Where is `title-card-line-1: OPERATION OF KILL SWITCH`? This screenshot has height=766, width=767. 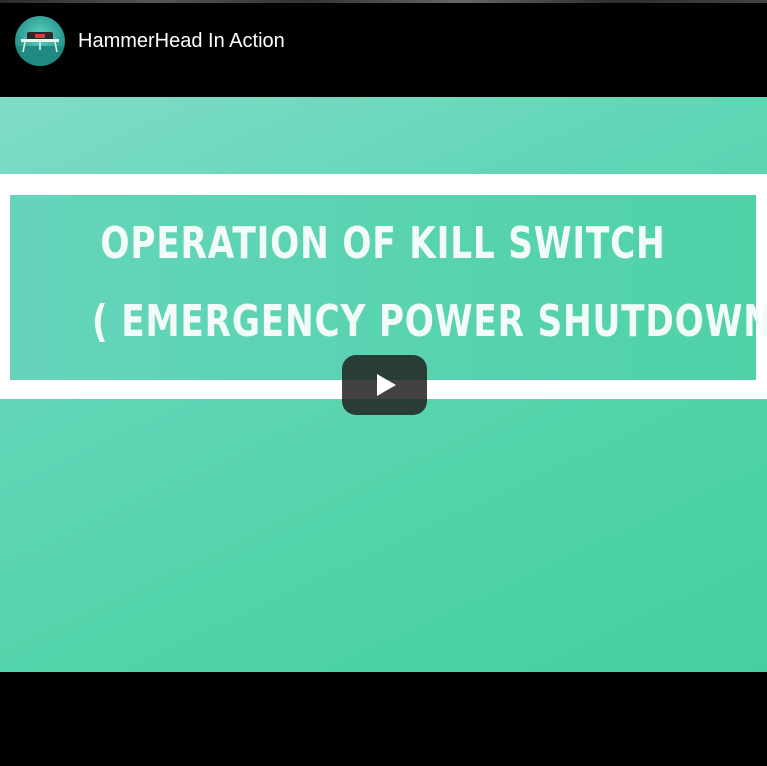
title-card-line-1: OPERATION OF KILL SWITCH is located at coordinates (383, 243).